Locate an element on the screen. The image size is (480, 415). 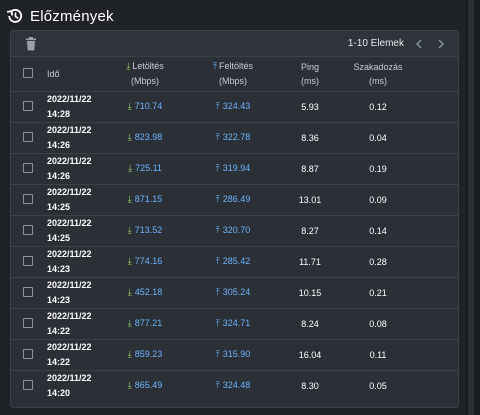
history-icon is located at coordinates (15, 16).